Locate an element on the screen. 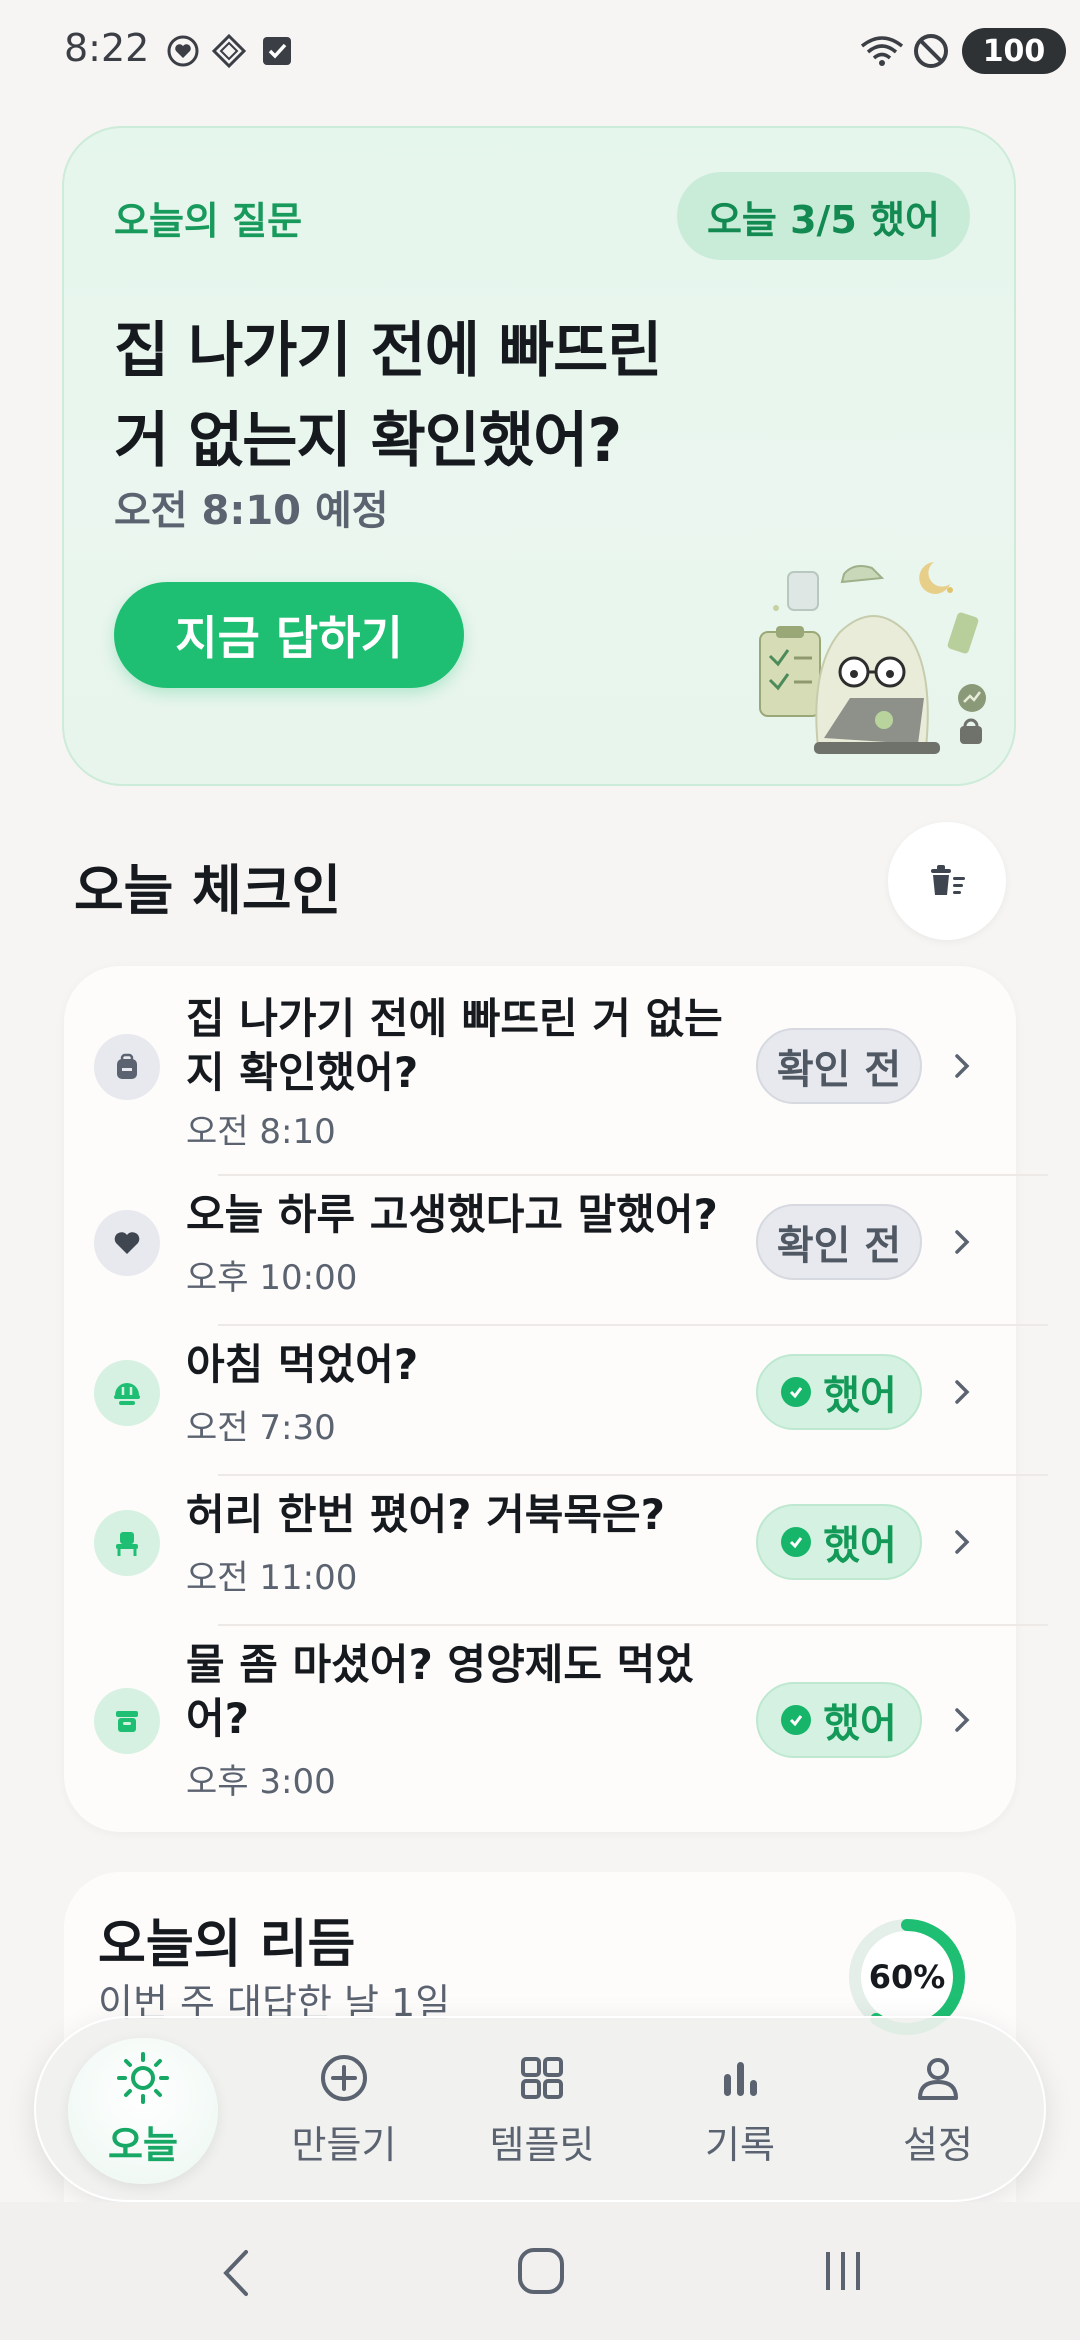  home-icon is located at coordinates (541, 2271).